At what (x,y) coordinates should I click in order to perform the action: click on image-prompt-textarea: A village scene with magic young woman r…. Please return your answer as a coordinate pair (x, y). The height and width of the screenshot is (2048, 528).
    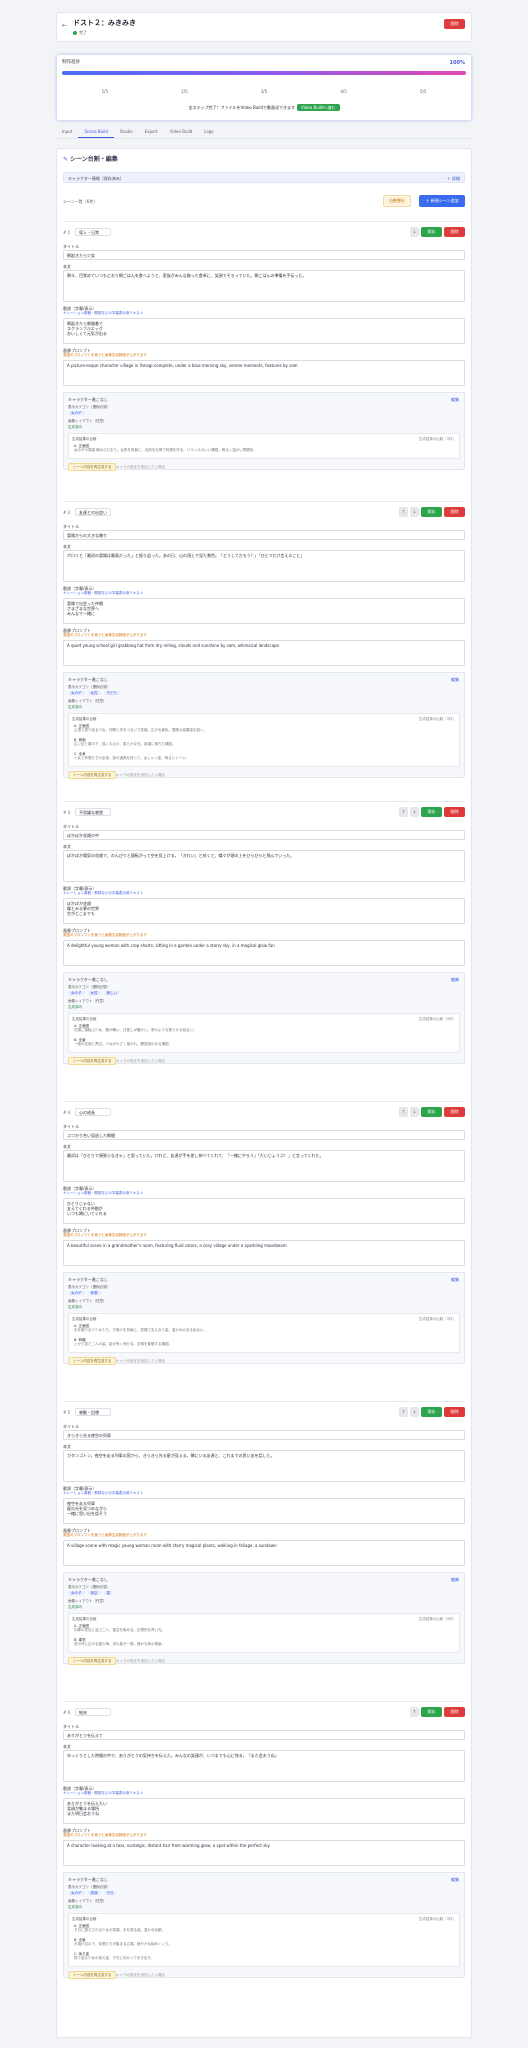
    Looking at the image, I should click on (264, 1553).